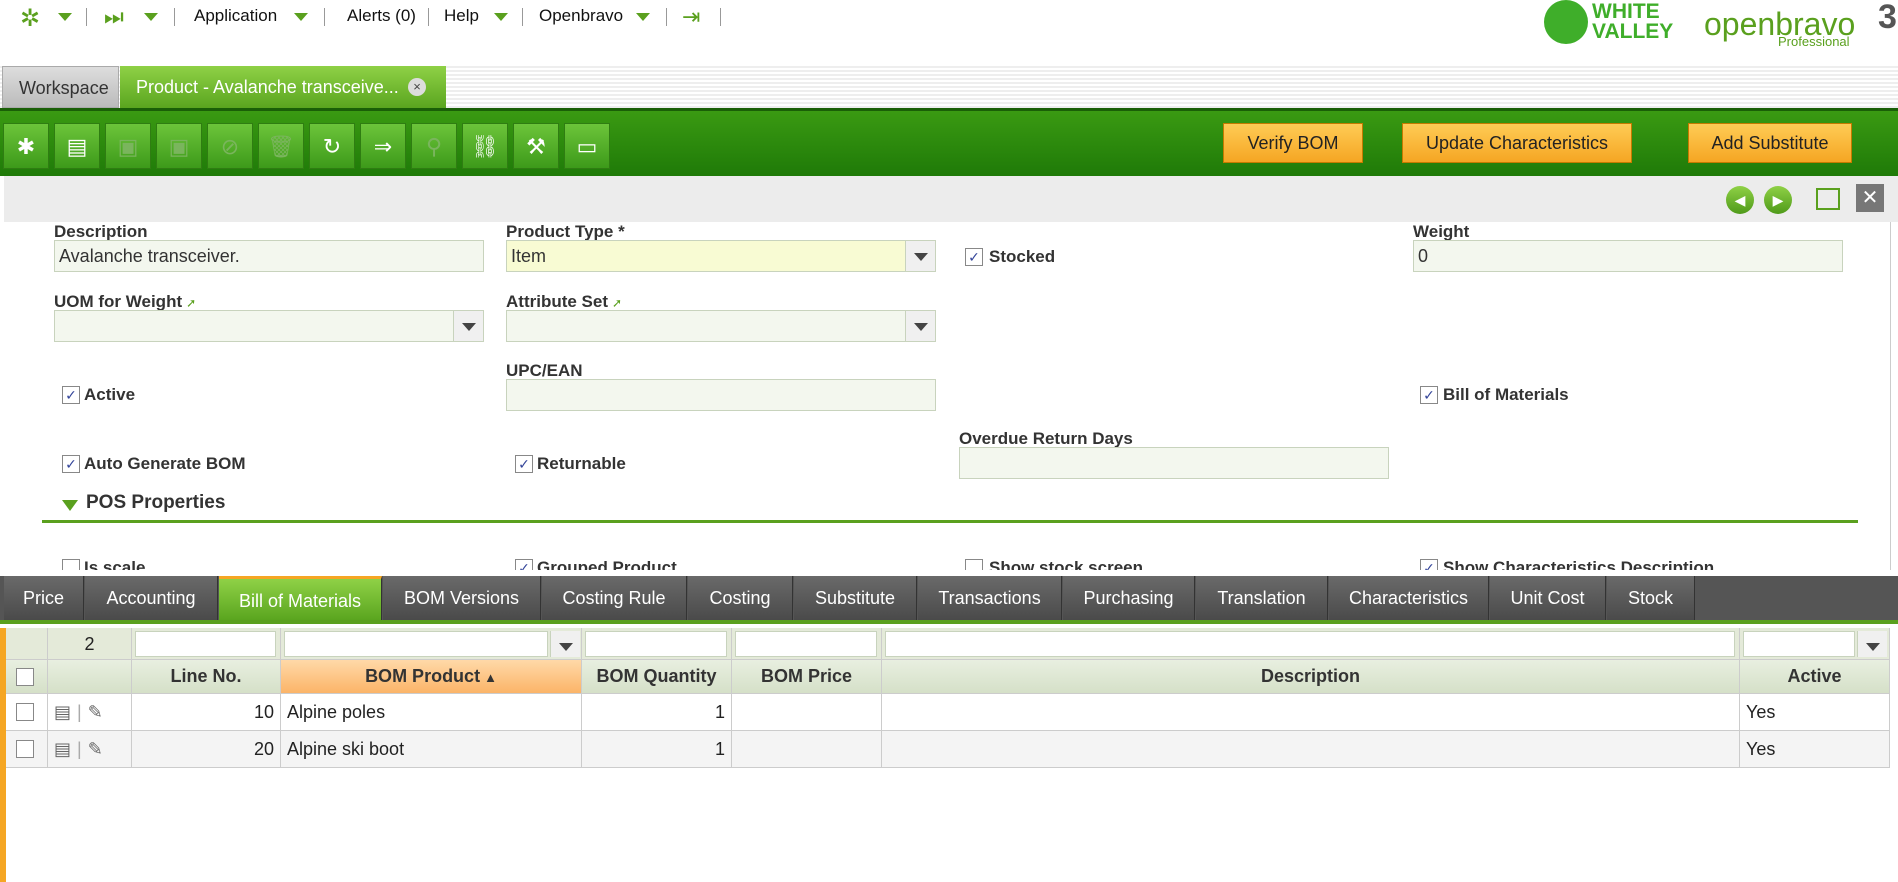 This screenshot has width=1898, height=882. I want to click on header-line-no: Line No., so click(206, 677).